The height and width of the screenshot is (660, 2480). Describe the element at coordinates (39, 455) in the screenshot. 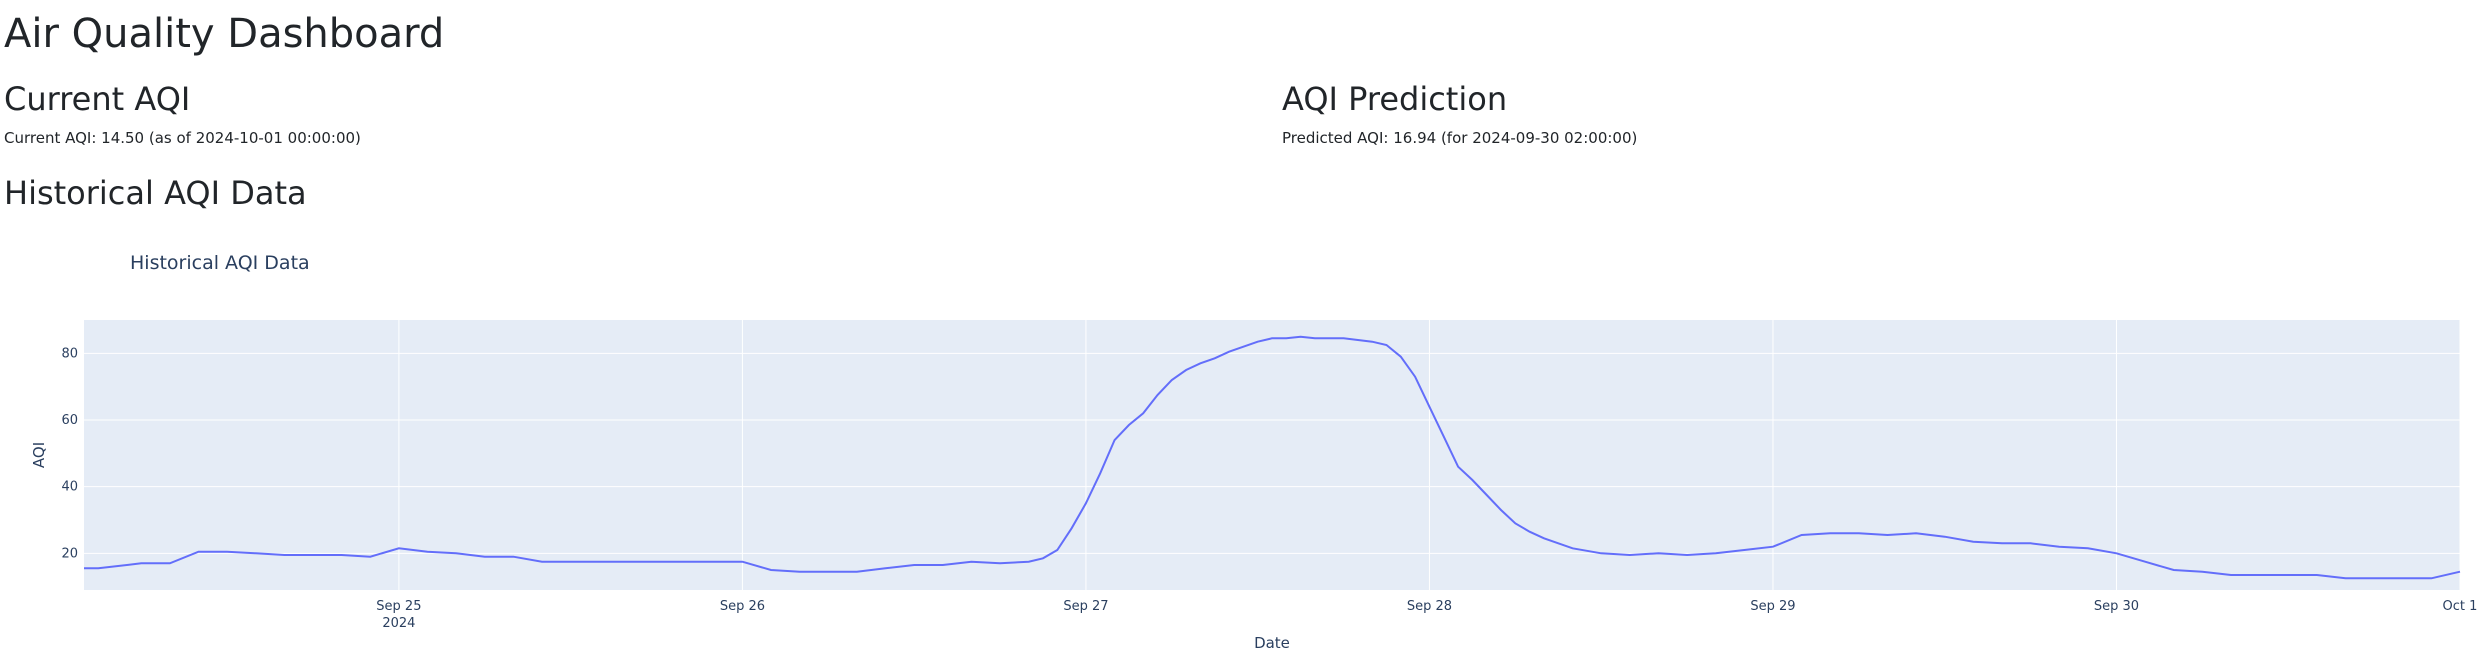

I see `y-axis-title: AQI` at that location.